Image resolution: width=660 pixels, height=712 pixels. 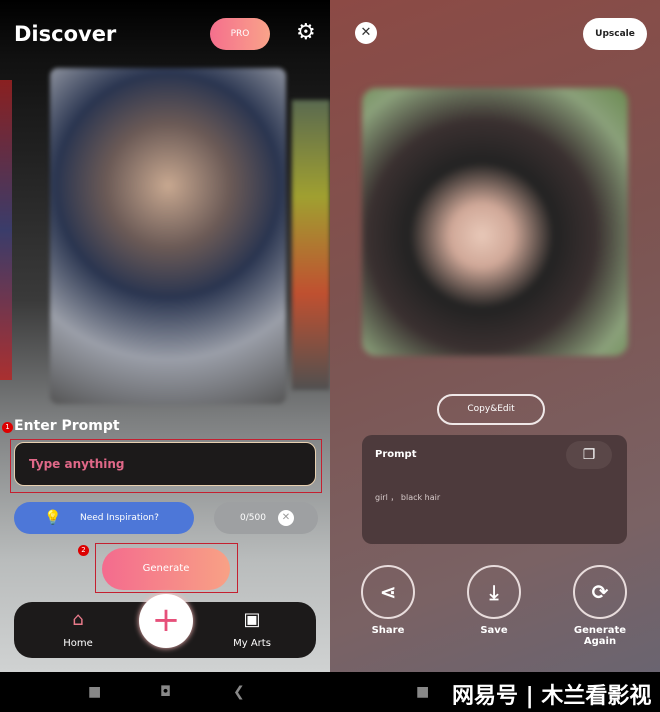 I want to click on need-inspiration-button: 💡 Need Inspiration?, so click(x=104, y=518).